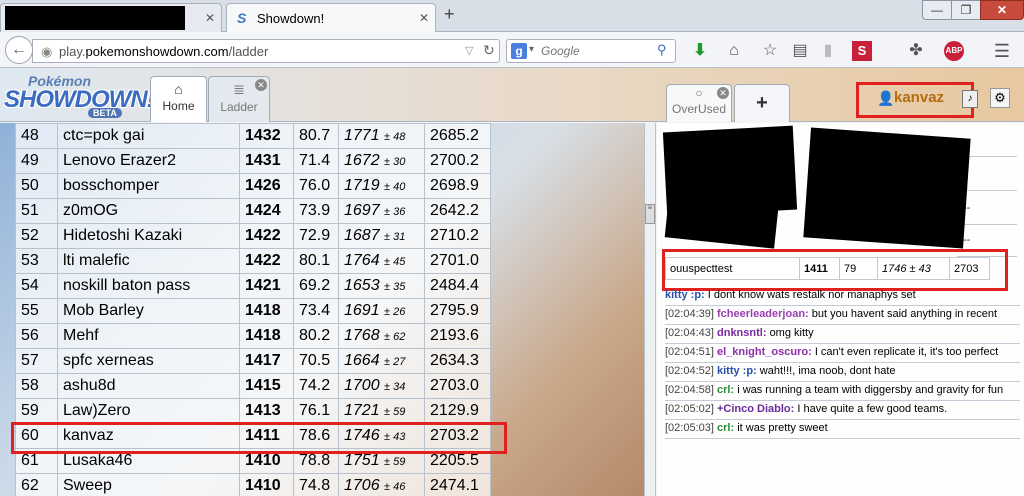  Describe the element at coordinates (148, 161) in the screenshot. I see `ladder-name-cell: Lenovo Erazer2` at that location.